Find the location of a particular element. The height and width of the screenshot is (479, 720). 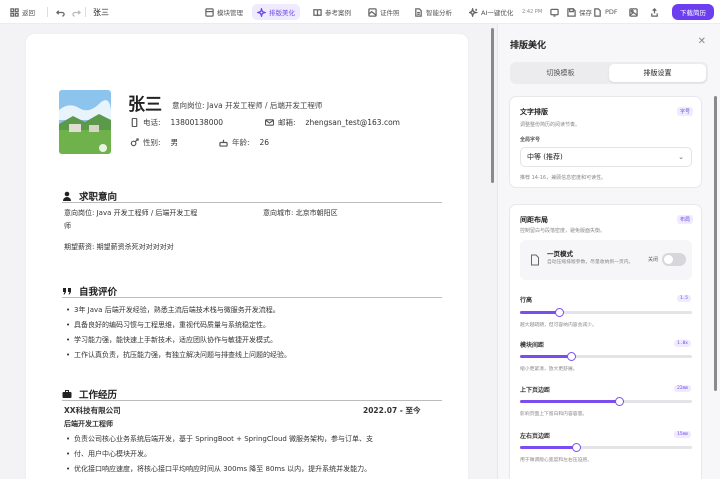

resume-position: 意向岗位: Java 开发工程师 / 后端开发工程师 is located at coordinates (247, 105).